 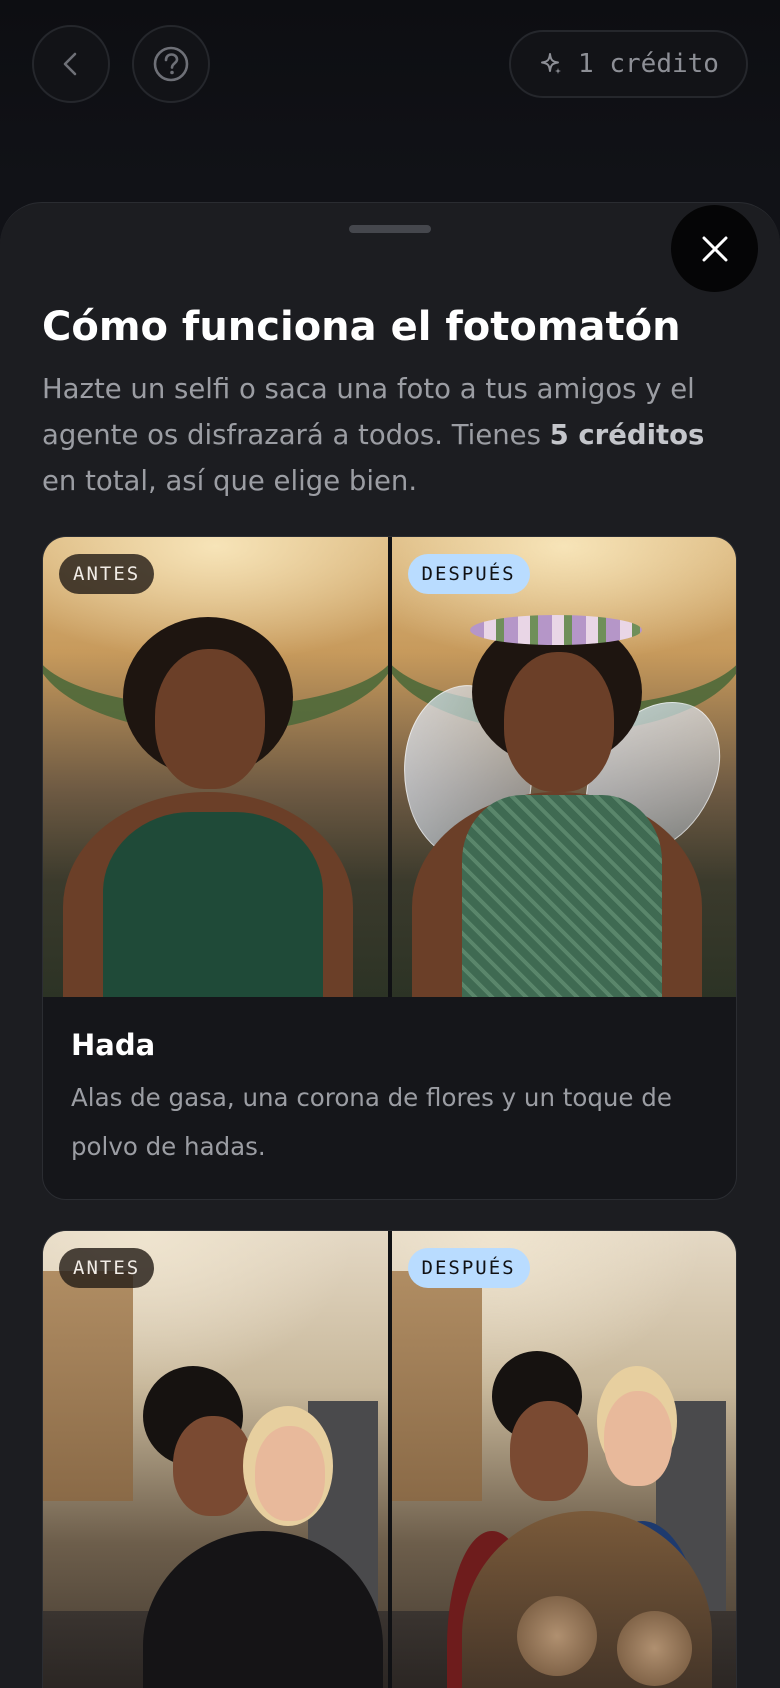 What do you see at coordinates (390, 229) in the screenshot?
I see `sheet-drag-handle` at bounding box center [390, 229].